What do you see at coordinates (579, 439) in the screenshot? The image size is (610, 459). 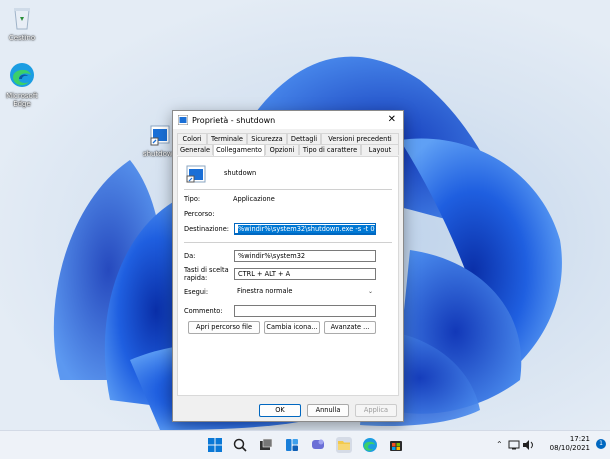 I see `clock-time: 17:21` at bounding box center [579, 439].